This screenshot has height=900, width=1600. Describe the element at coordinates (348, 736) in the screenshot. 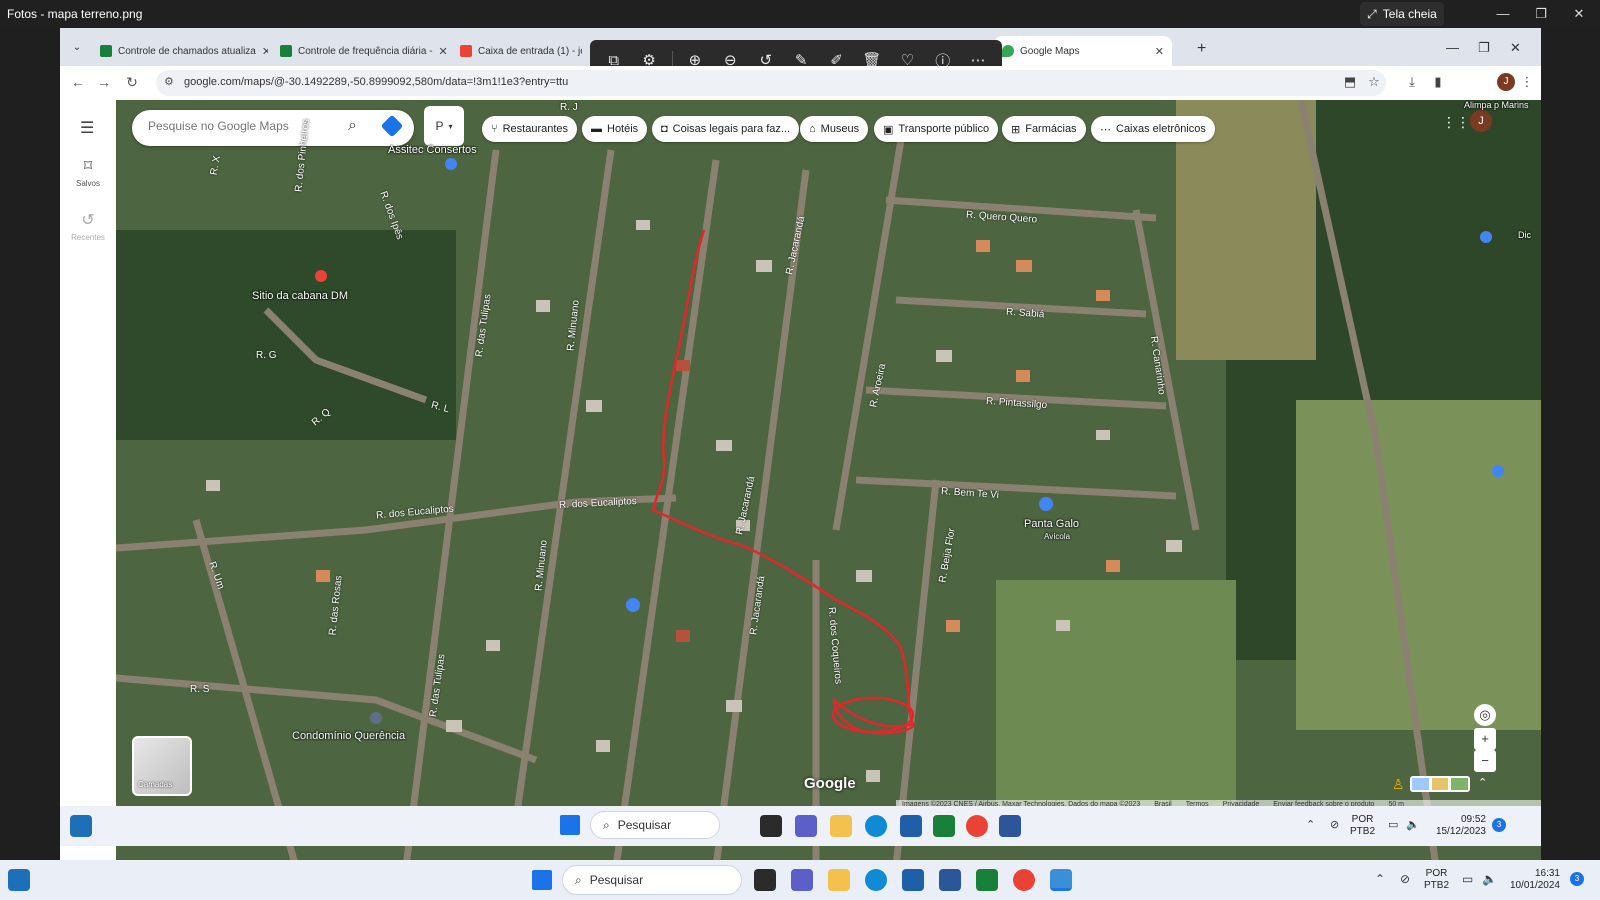

I see `place-label: Condomínio Querência` at that location.